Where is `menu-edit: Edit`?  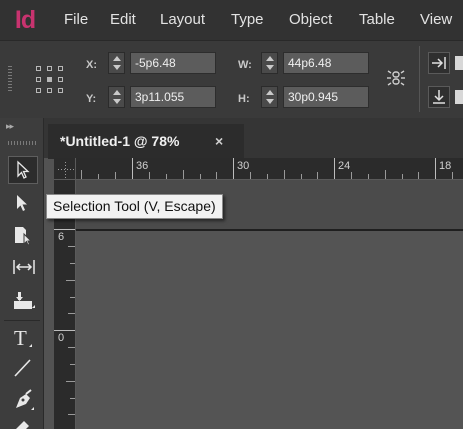 menu-edit: Edit is located at coordinates (123, 20).